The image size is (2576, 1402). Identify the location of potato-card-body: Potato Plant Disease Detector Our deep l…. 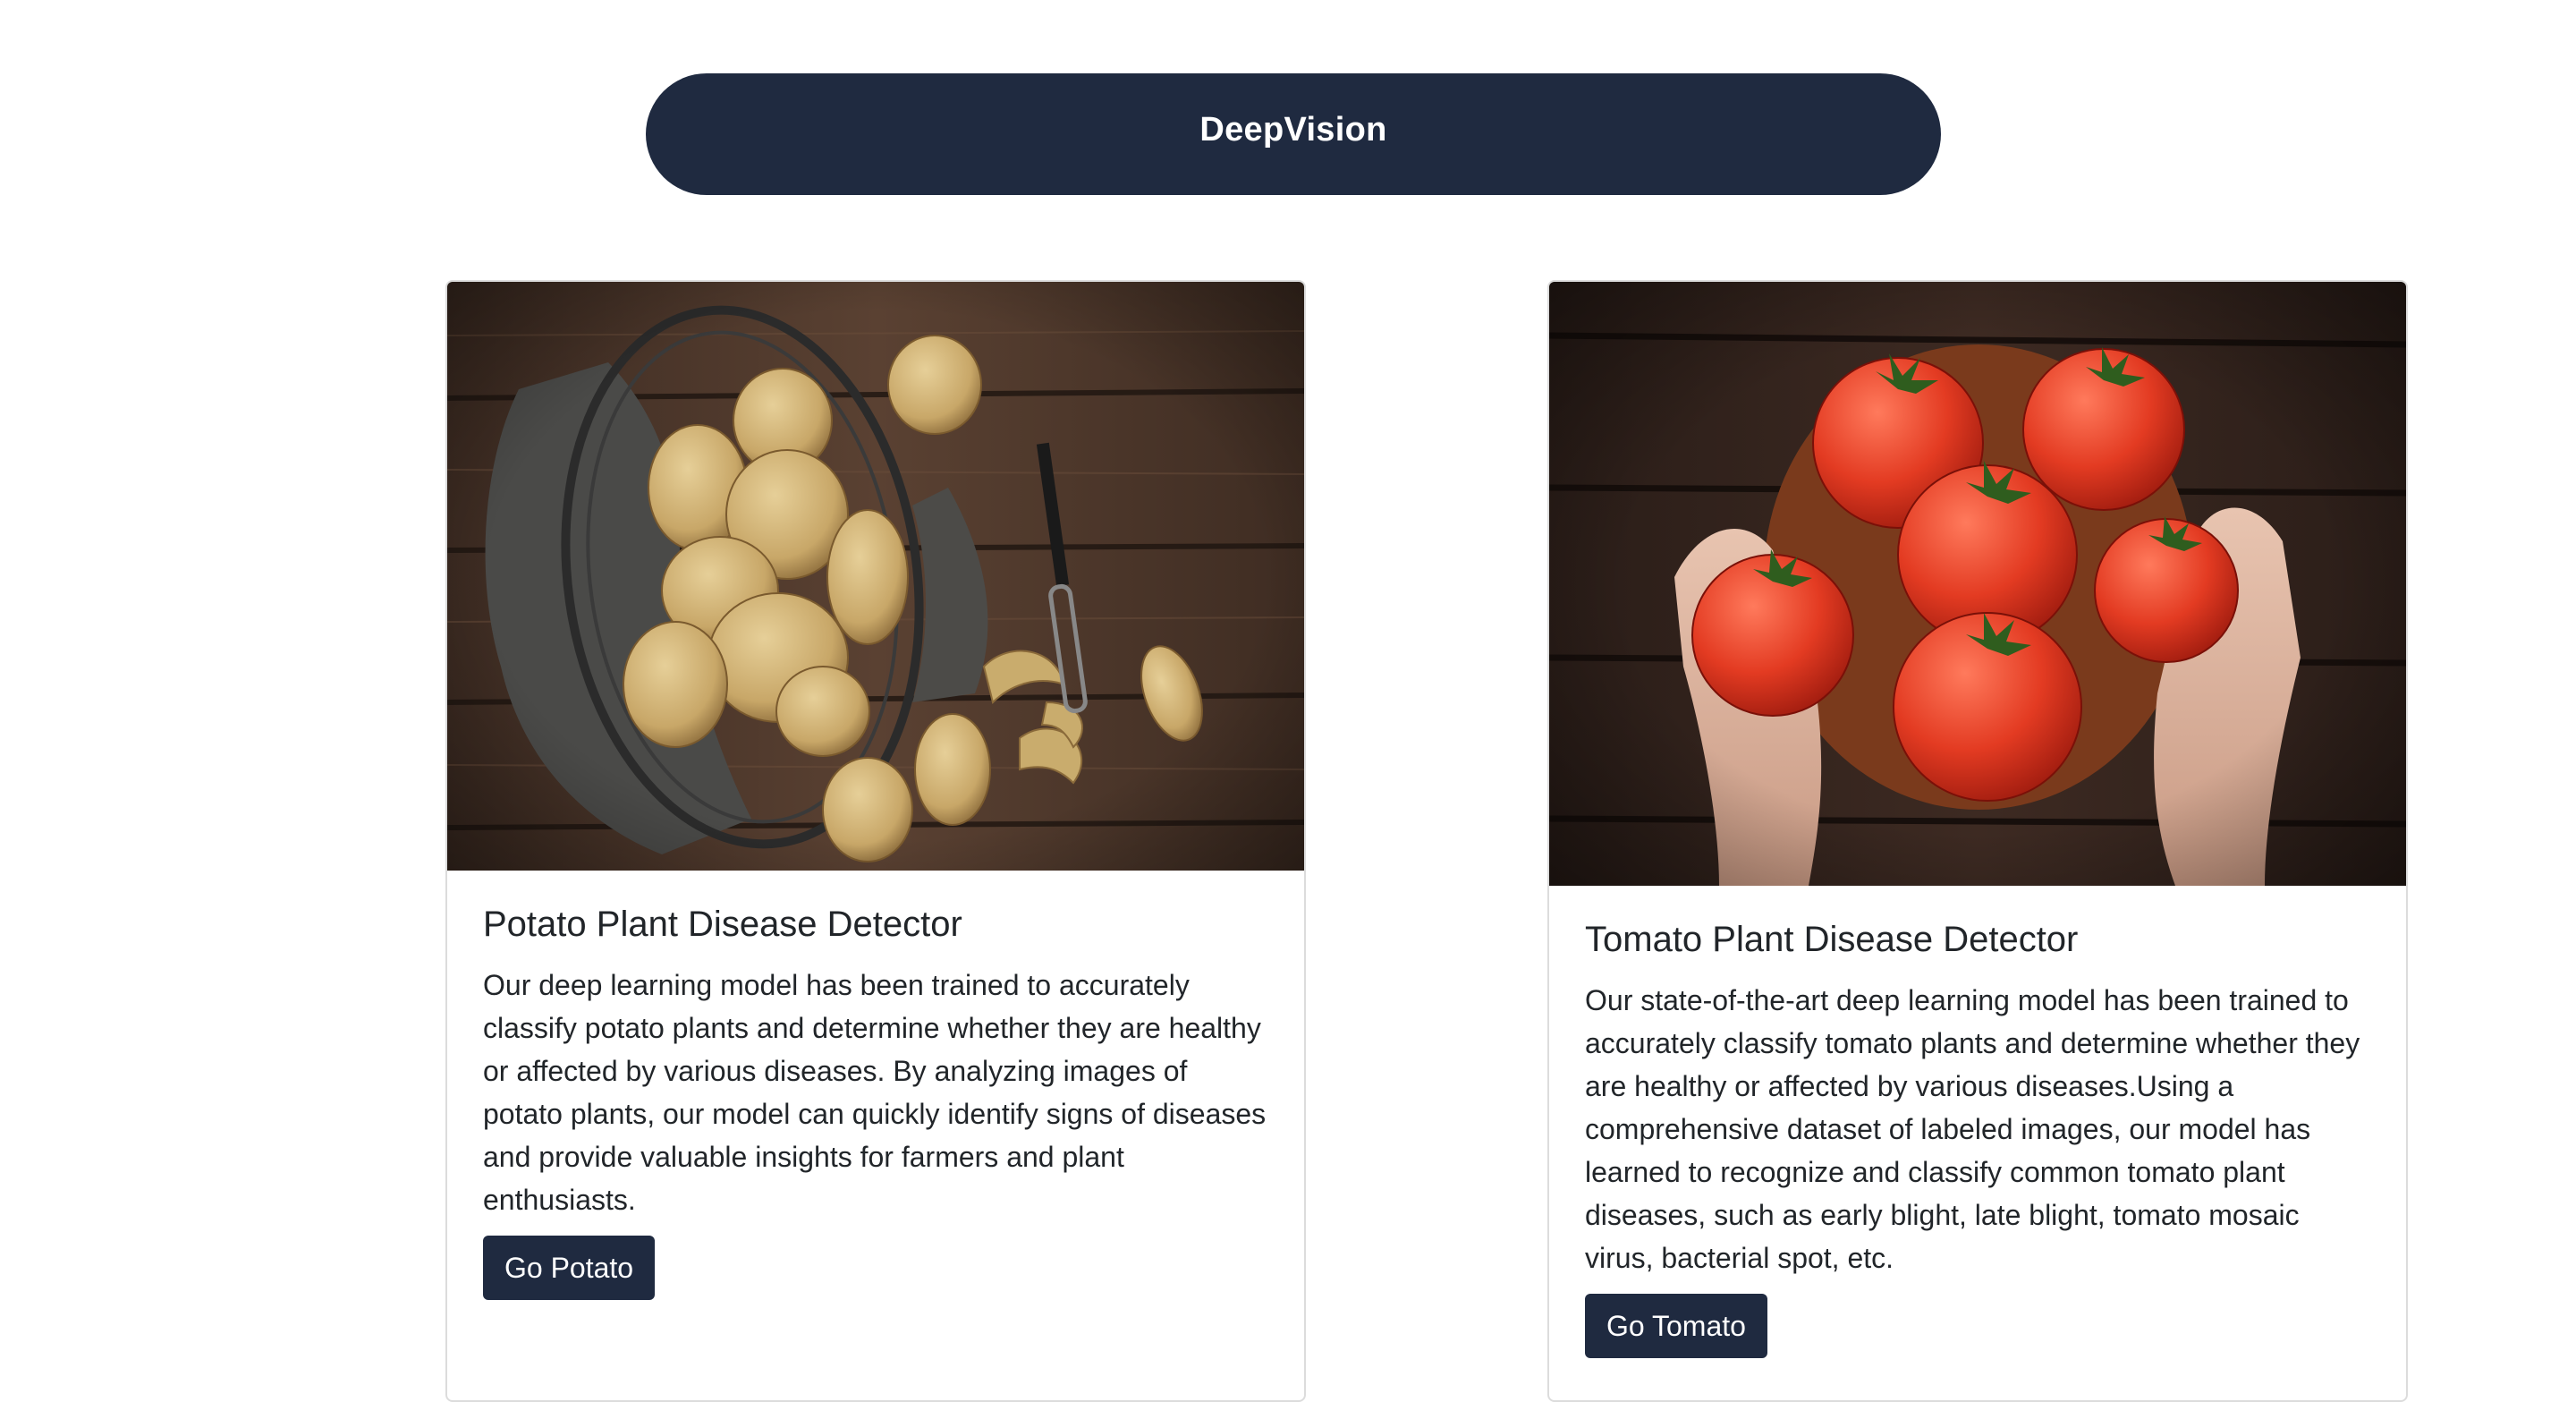
(875, 1086).